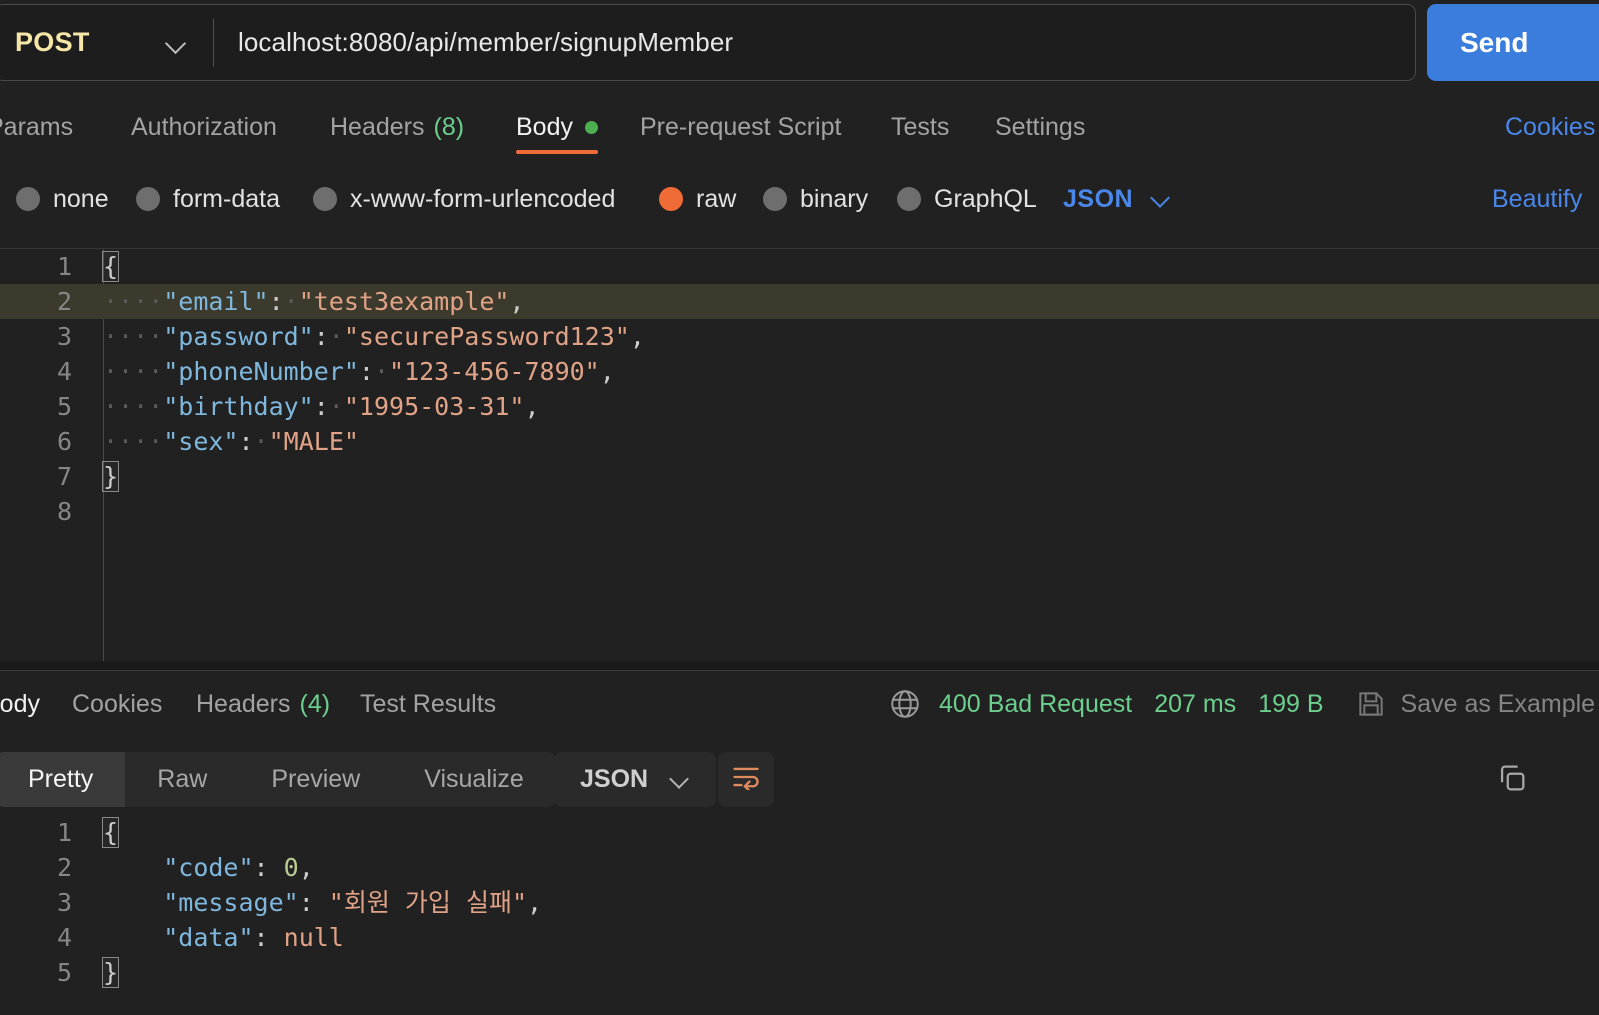 The width and height of the screenshot is (1599, 1015). I want to click on seg-label: Preview, so click(316, 779).